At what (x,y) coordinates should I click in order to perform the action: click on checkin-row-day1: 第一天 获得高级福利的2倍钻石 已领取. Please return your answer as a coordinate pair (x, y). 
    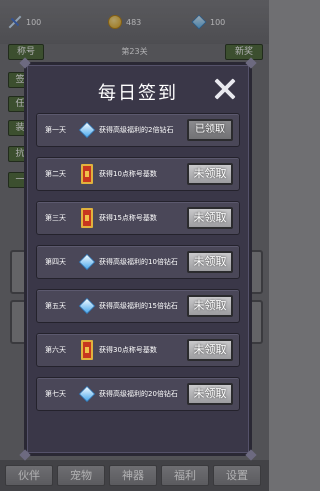
    Looking at the image, I should click on (138, 130).